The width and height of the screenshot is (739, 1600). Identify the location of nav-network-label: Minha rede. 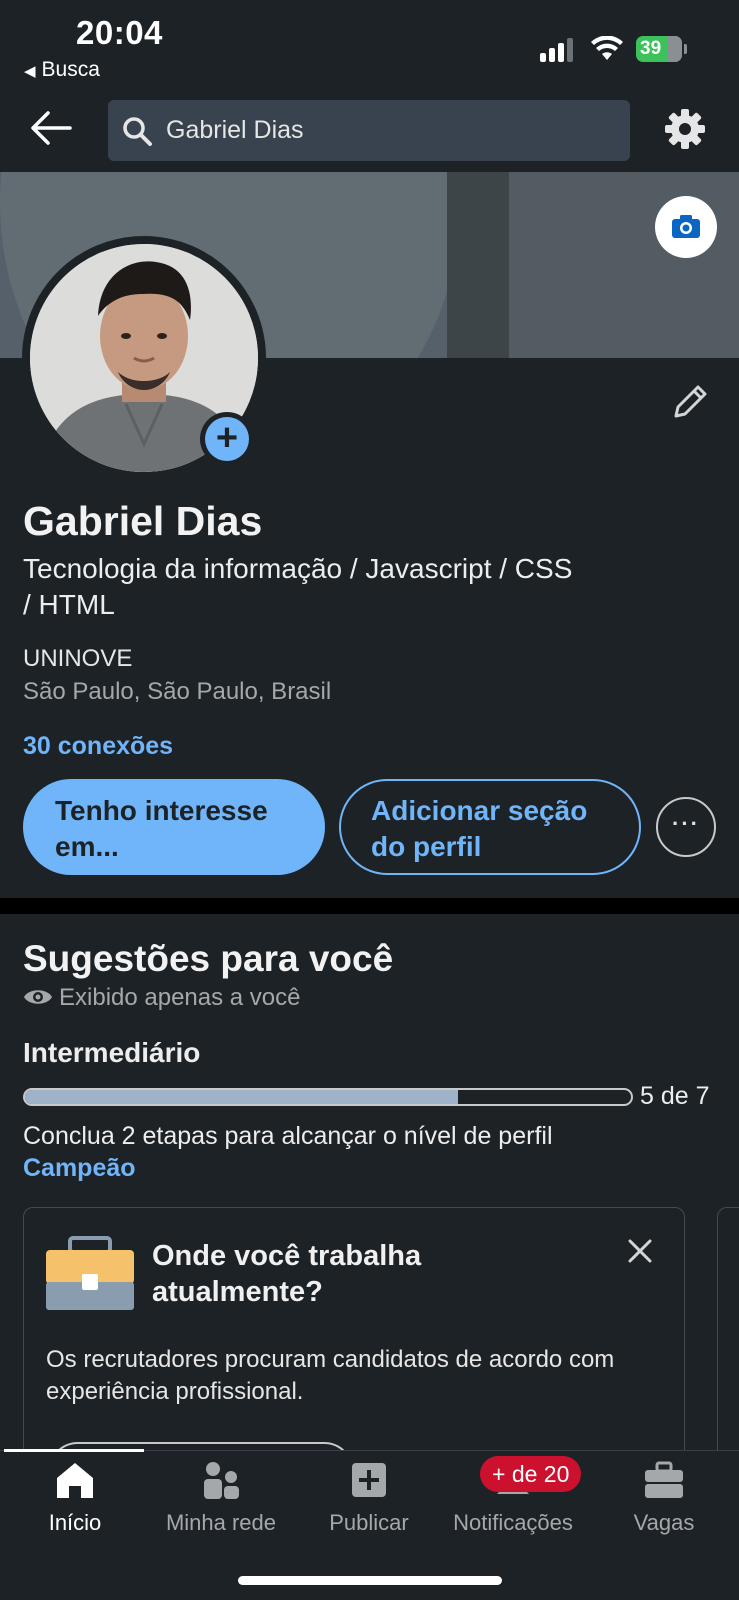
(221, 1522).